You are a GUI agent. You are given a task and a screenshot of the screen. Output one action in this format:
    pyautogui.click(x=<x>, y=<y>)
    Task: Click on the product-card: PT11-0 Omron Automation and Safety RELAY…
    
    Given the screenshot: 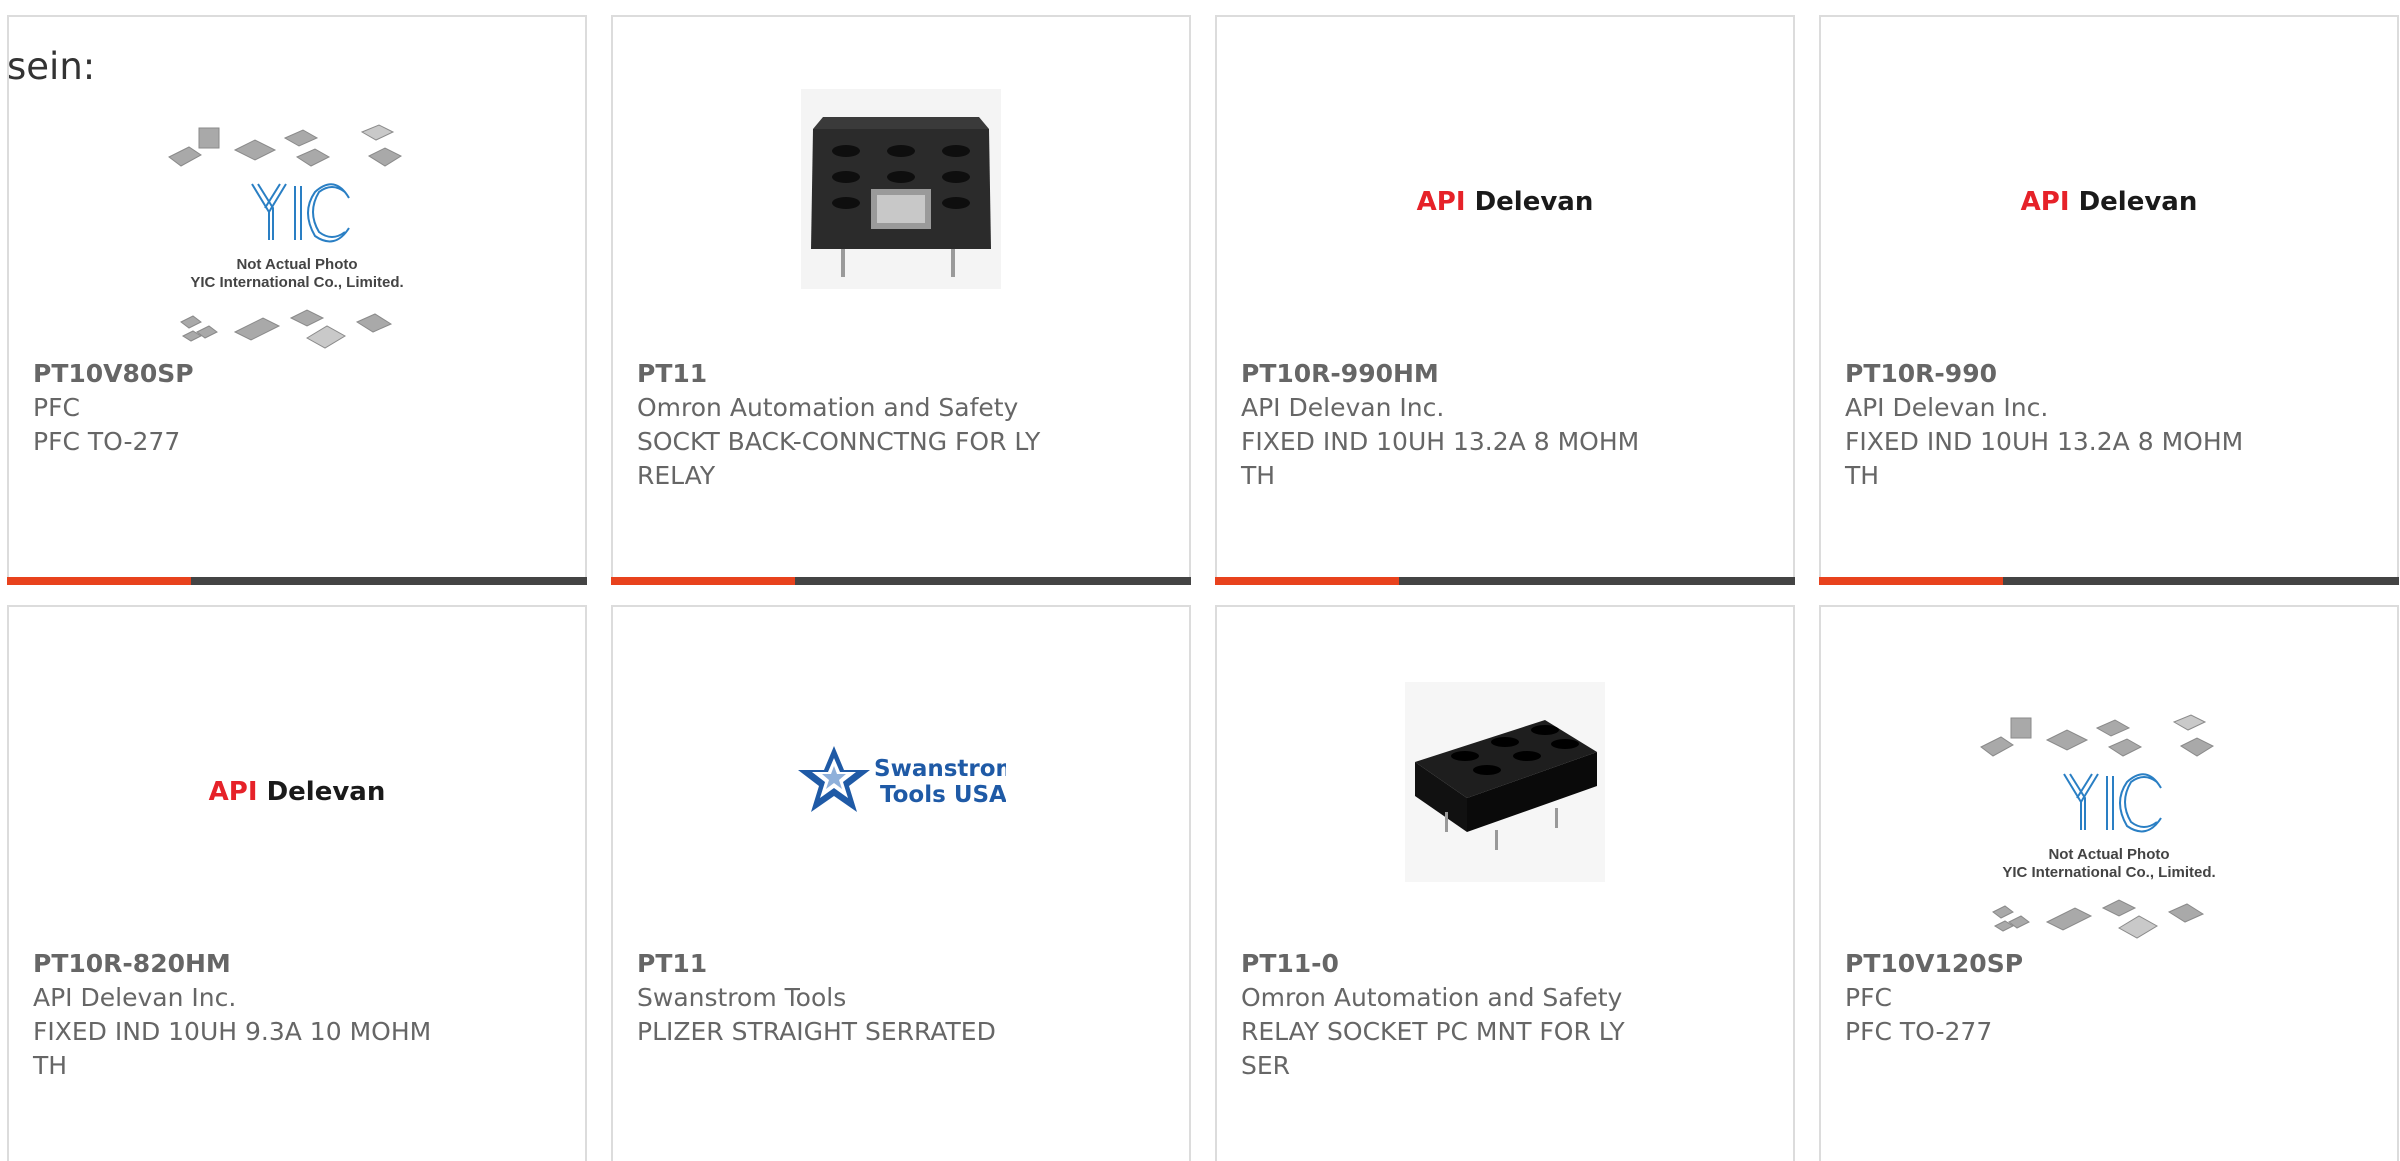 What is the action you would take?
    pyautogui.click(x=1505, y=883)
    